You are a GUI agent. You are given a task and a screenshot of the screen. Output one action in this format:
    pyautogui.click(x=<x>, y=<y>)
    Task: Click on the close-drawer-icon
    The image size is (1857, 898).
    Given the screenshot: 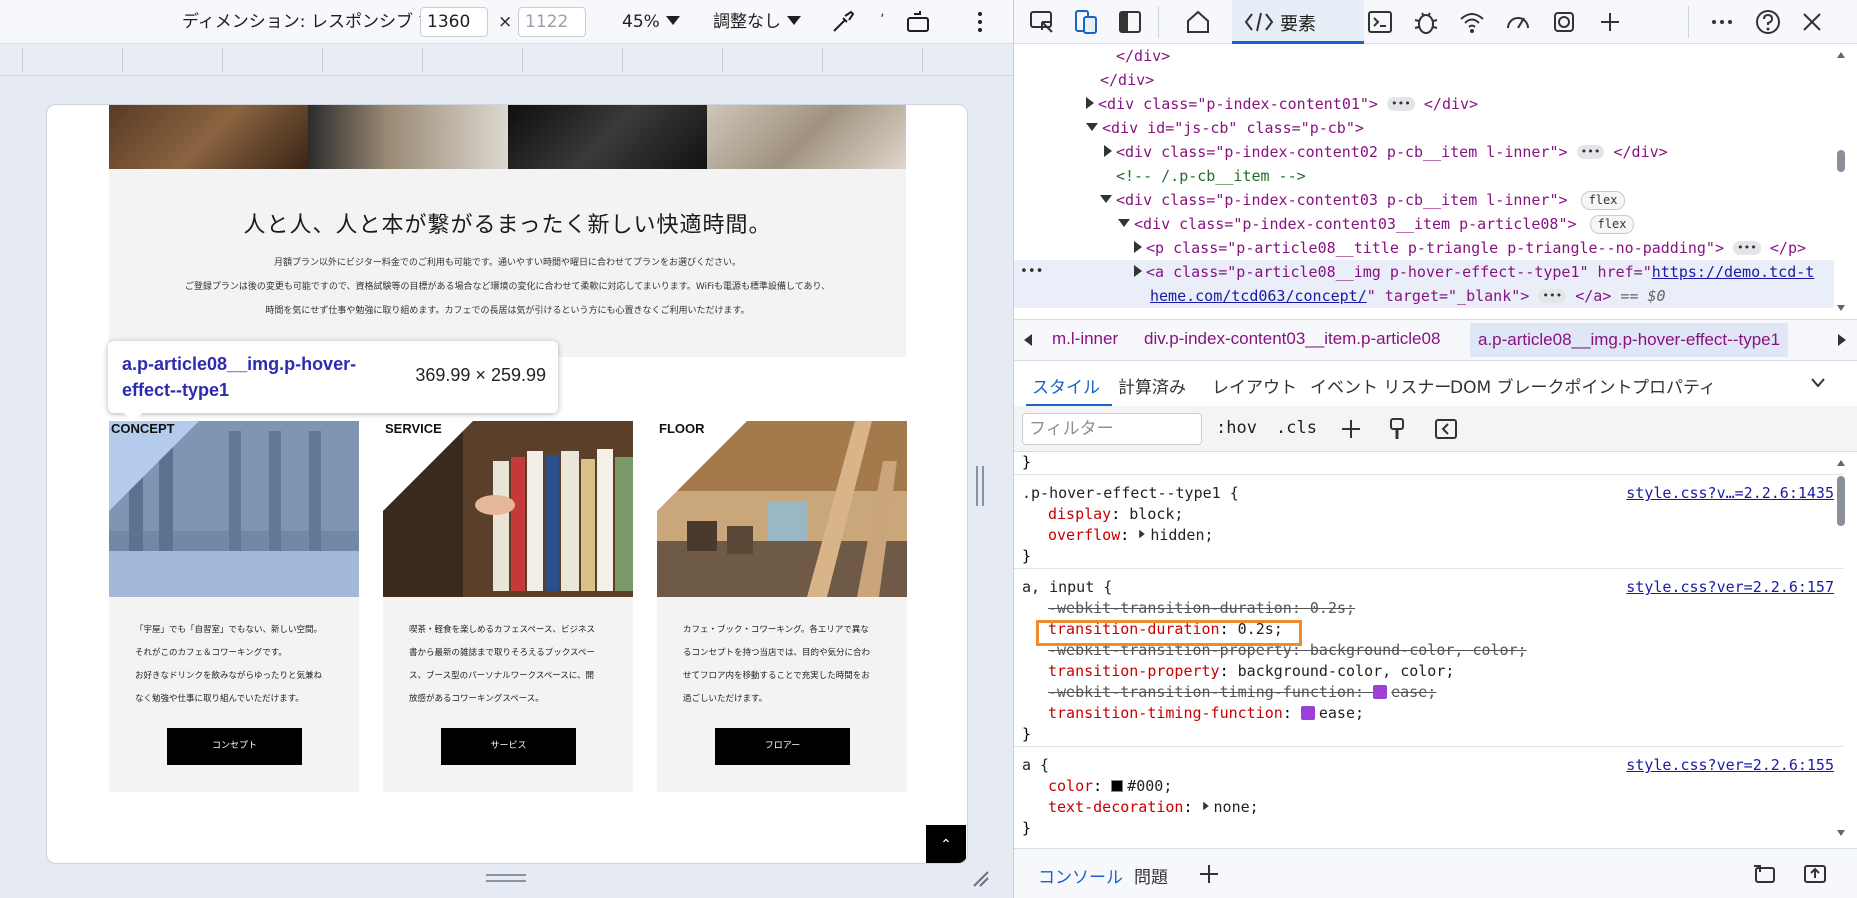 What is the action you would take?
    pyautogui.click(x=1815, y=874)
    